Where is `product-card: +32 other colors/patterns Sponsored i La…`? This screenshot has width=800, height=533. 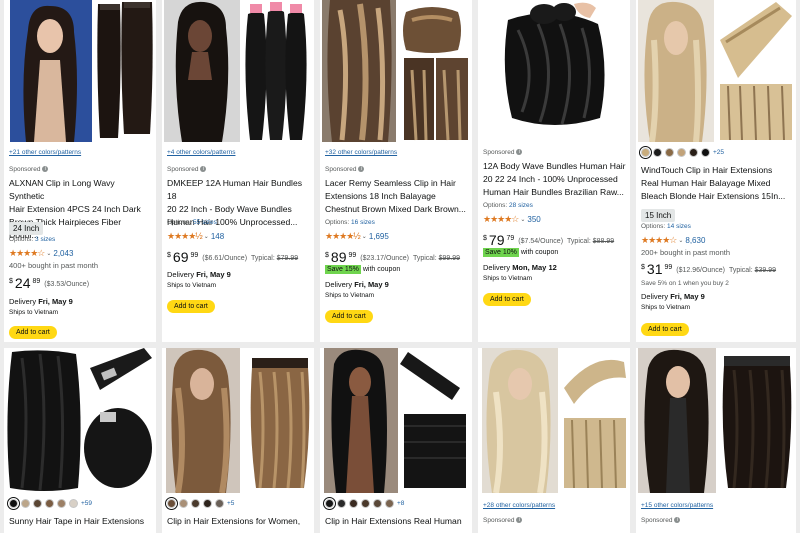 product-card: +32 other colors/patterns Sponsored i La… is located at coordinates (396, 171).